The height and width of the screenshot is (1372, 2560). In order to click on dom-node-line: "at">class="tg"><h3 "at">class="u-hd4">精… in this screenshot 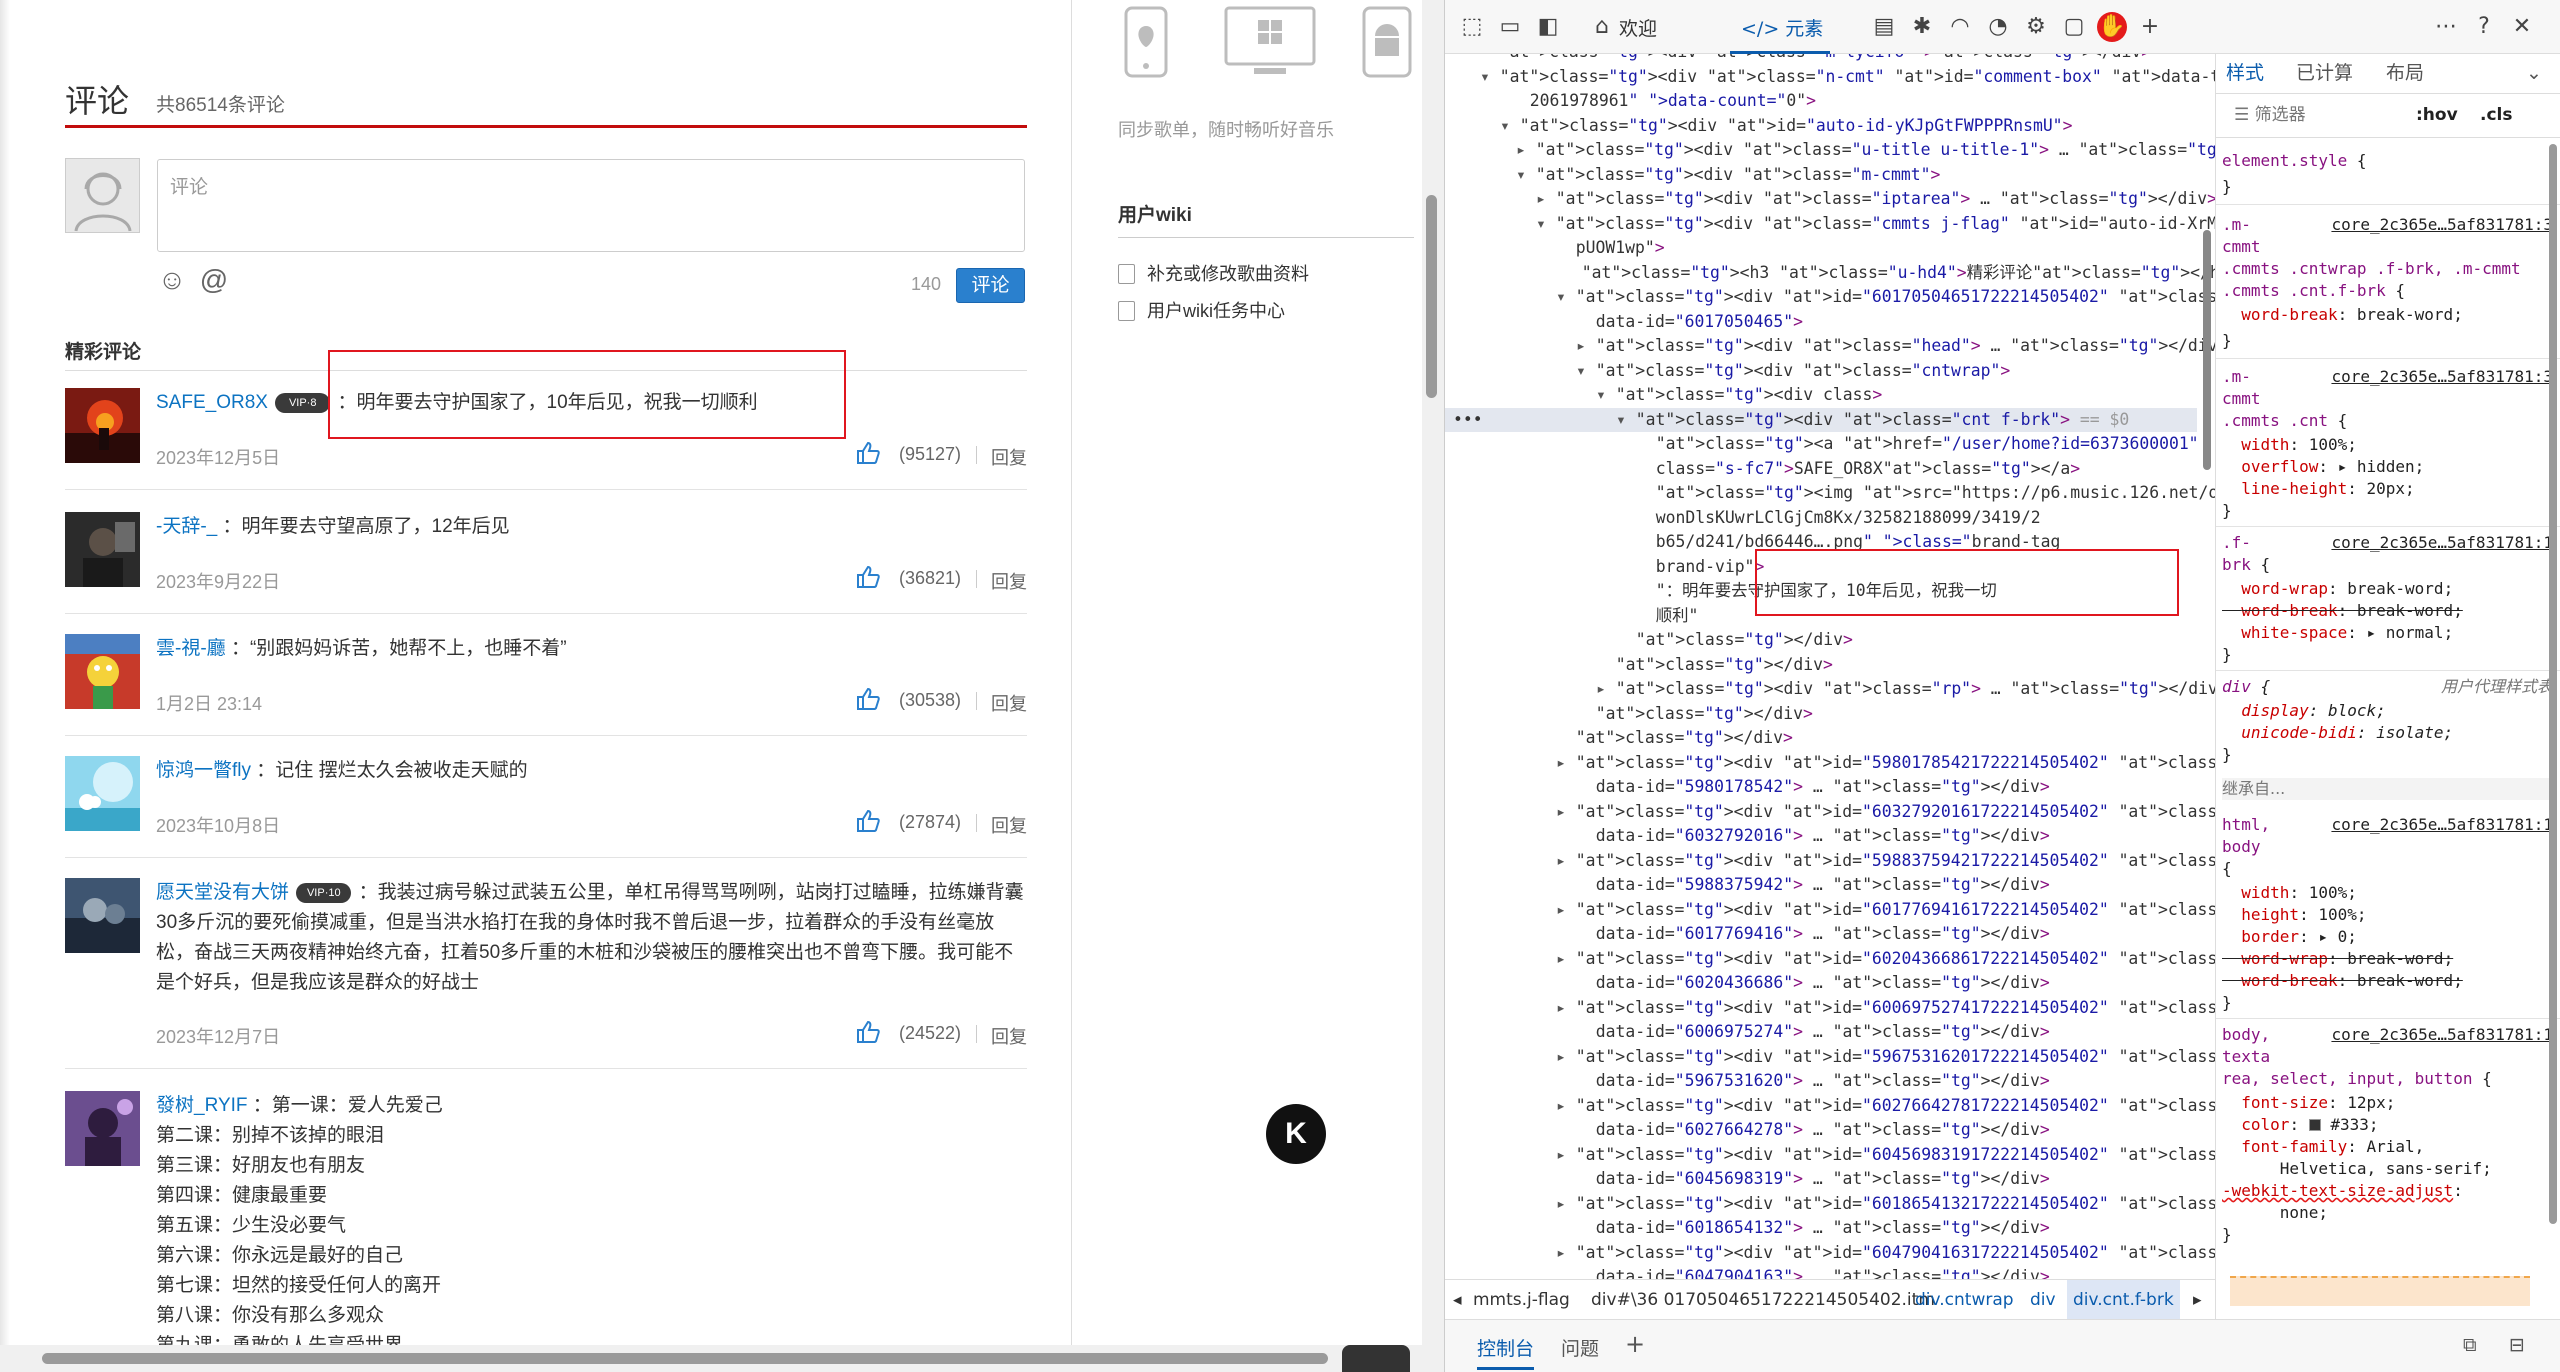, I will do `click(1888, 273)`.